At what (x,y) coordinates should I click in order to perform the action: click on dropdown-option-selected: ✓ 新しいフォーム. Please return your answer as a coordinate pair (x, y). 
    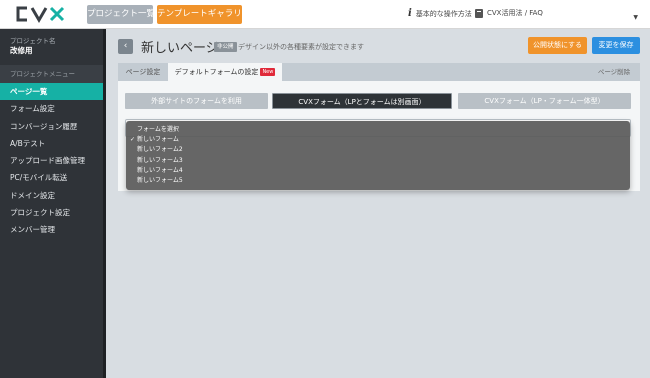
    Looking at the image, I should click on (378, 140).